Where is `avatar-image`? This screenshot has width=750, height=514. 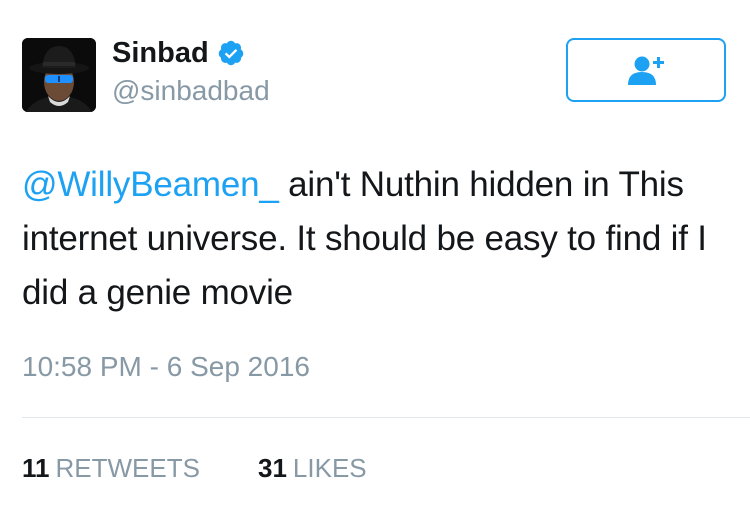 avatar-image is located at coordinates (59, 75).